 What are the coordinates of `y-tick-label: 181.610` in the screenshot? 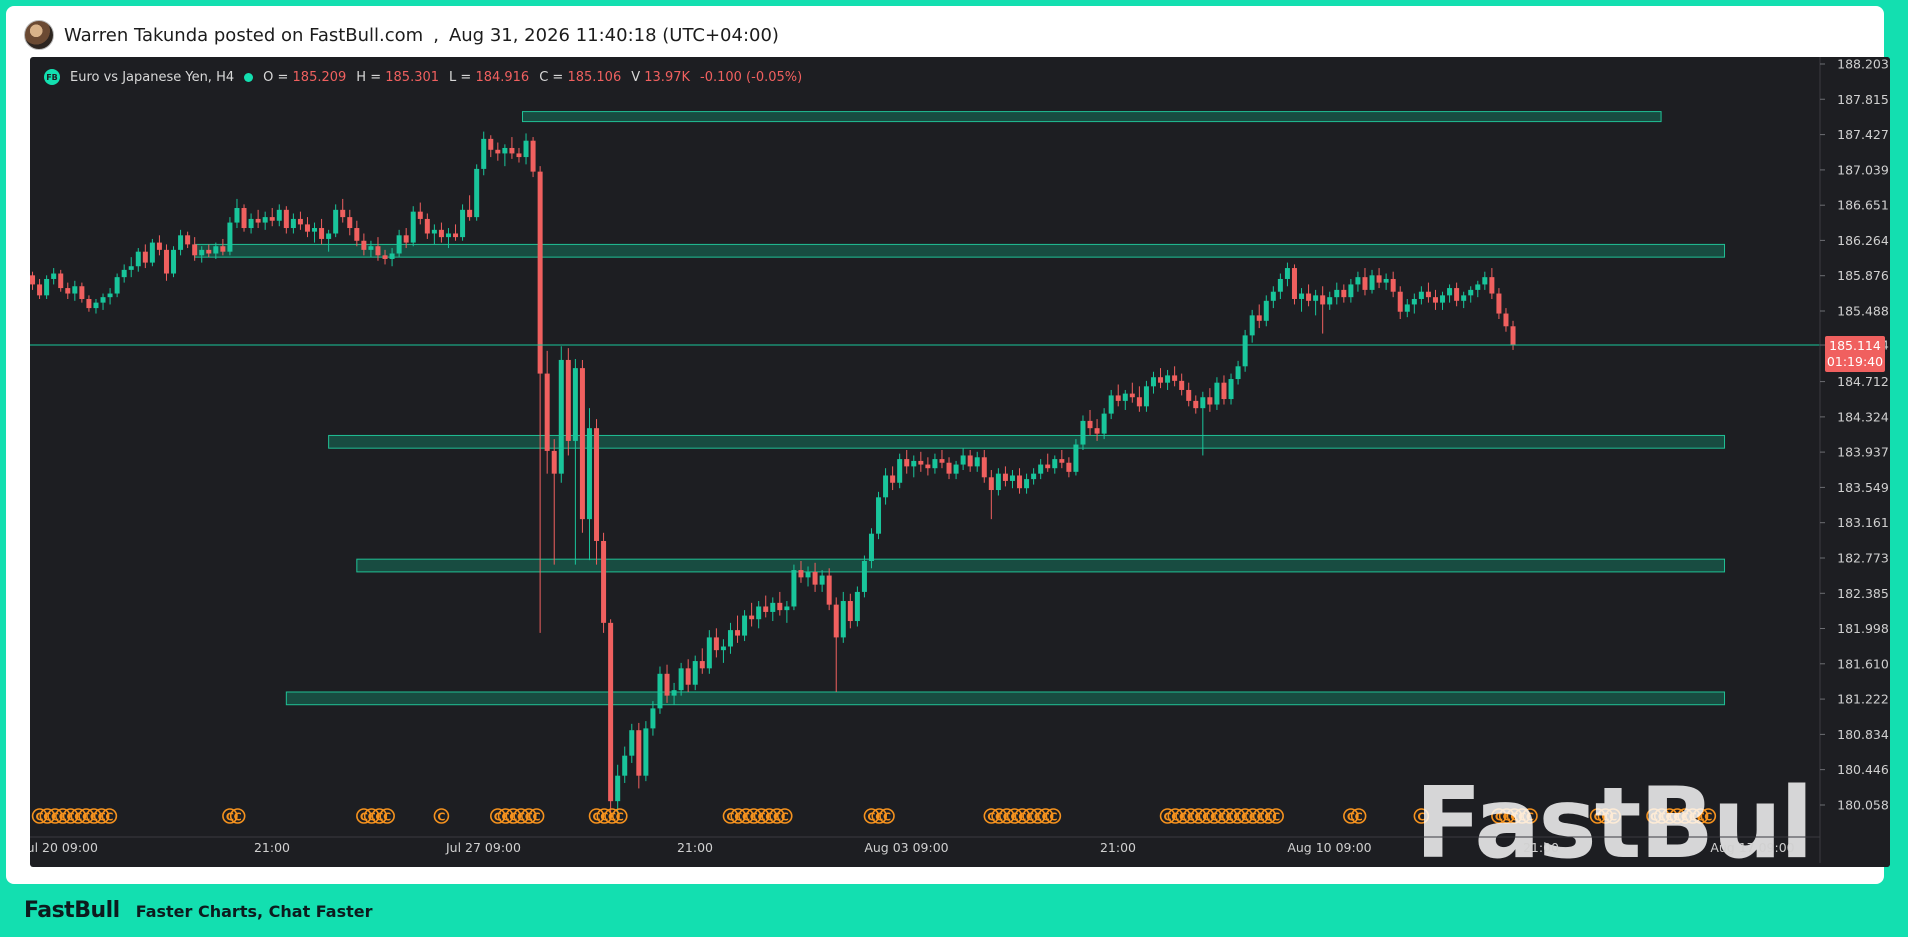 It's located at (1863, 663).